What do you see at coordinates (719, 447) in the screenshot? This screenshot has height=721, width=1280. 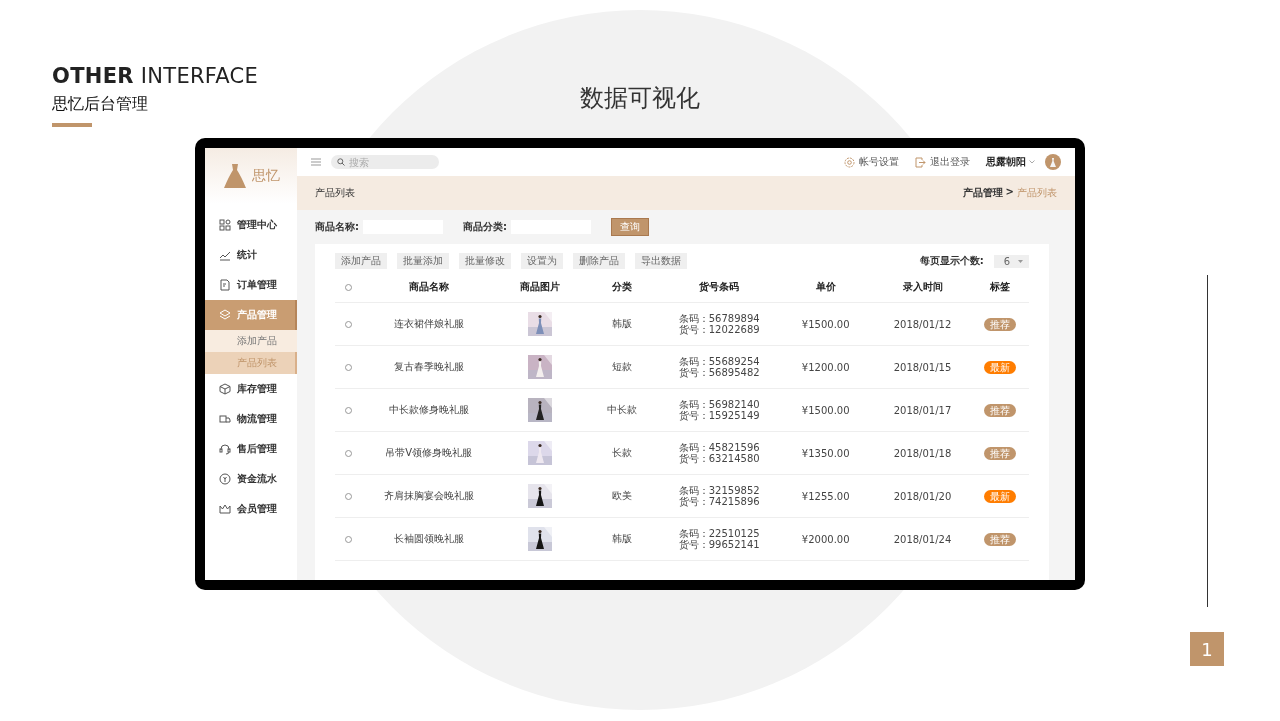 I see `barcode-text: 条码：45821596` at bounding box center [719, 447].